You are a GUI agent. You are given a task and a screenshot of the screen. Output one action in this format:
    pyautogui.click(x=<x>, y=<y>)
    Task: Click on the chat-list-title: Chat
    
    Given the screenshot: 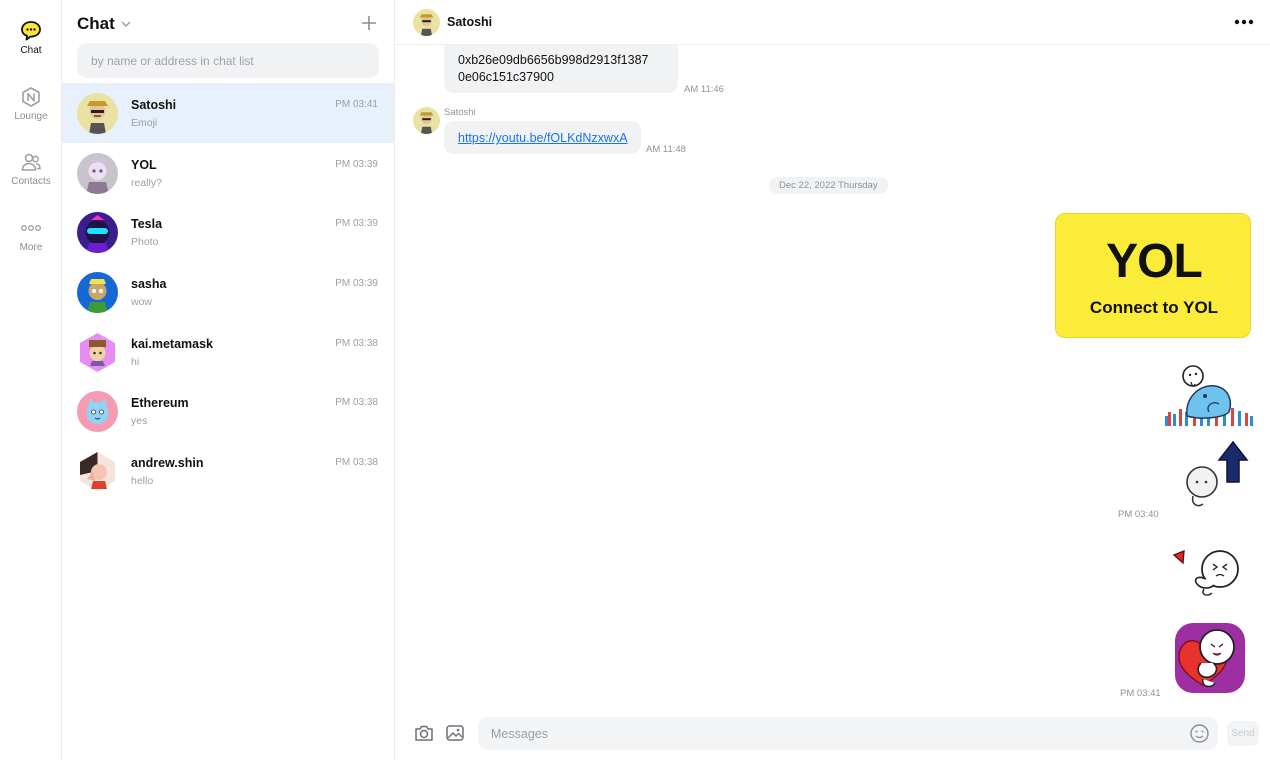 What is the action you would take?
    pyautogui.click(x=104, y=24)
    